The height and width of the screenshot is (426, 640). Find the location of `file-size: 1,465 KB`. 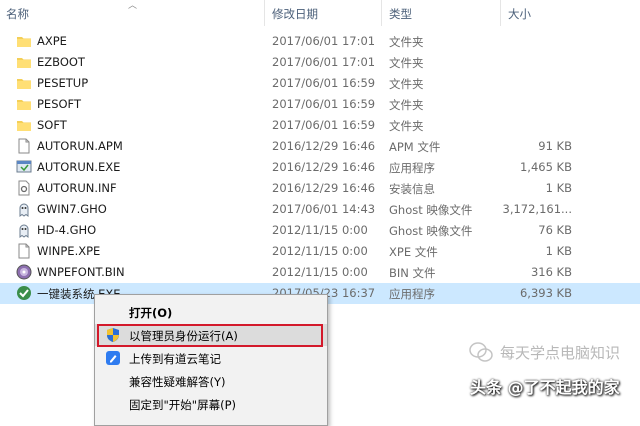

file-size: 1,465 KB is located at coordinates (545, 167).